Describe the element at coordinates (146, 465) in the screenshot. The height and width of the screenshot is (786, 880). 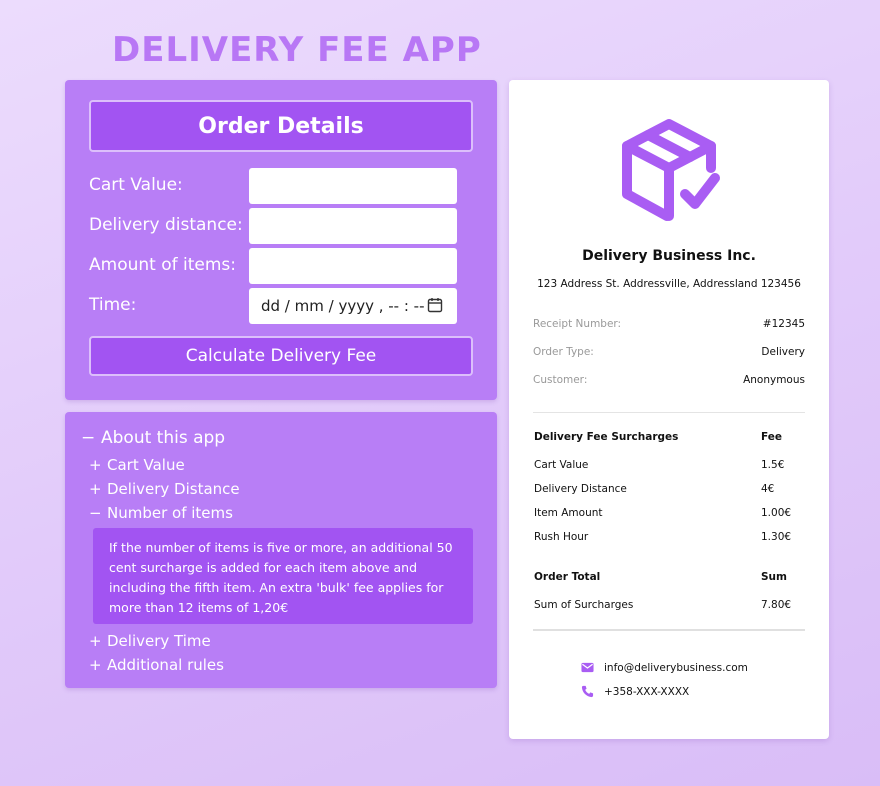
I see `accordion-label: Cart Value` at that location.